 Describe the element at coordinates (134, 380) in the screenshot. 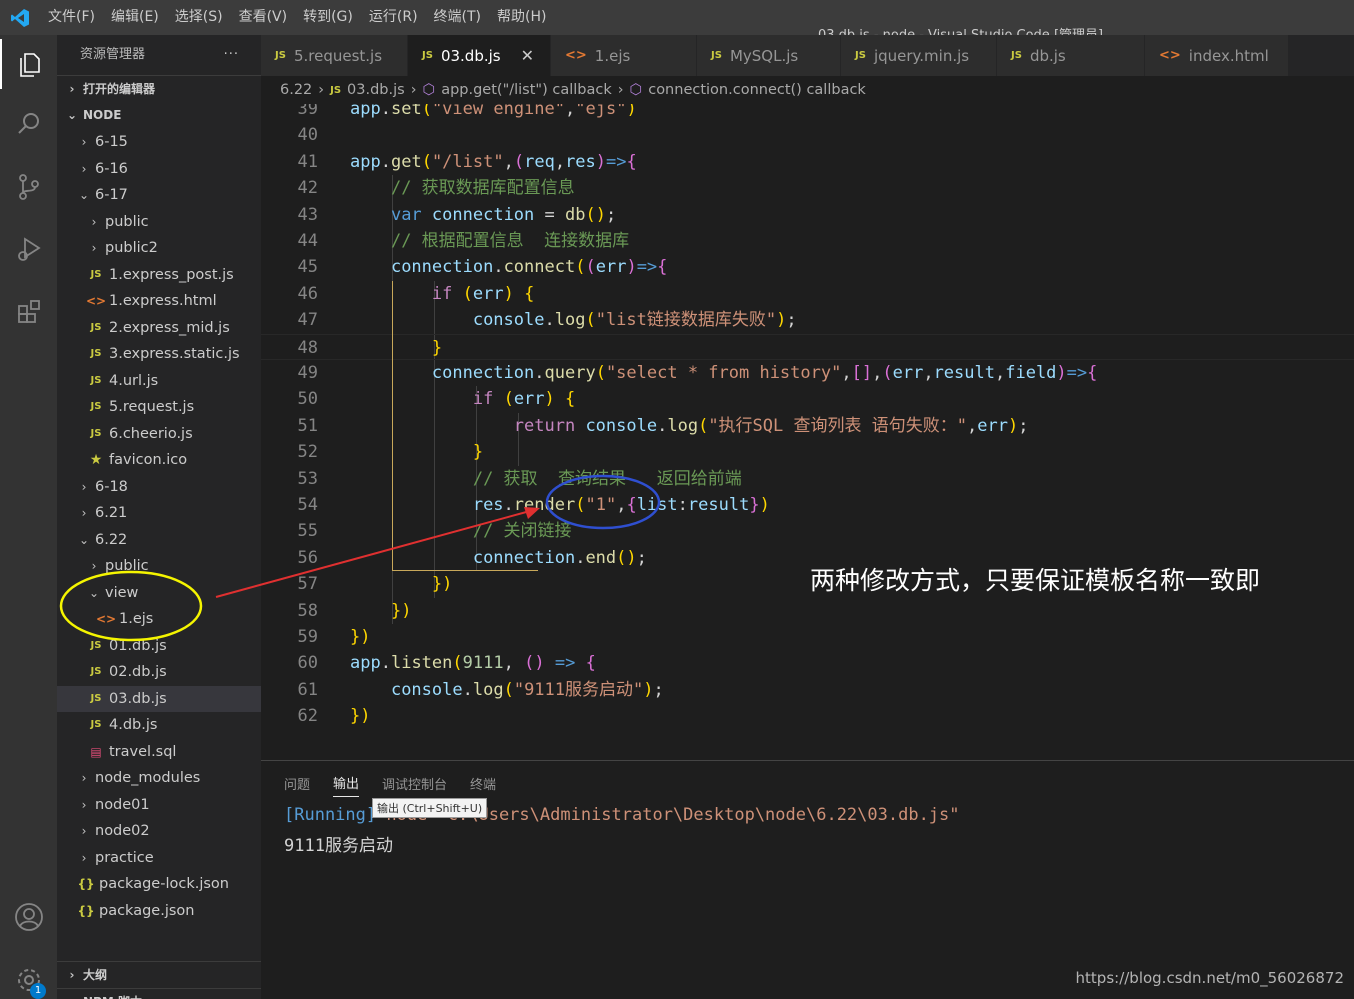

I see `tree-item-label: 4.url.js` at that location.